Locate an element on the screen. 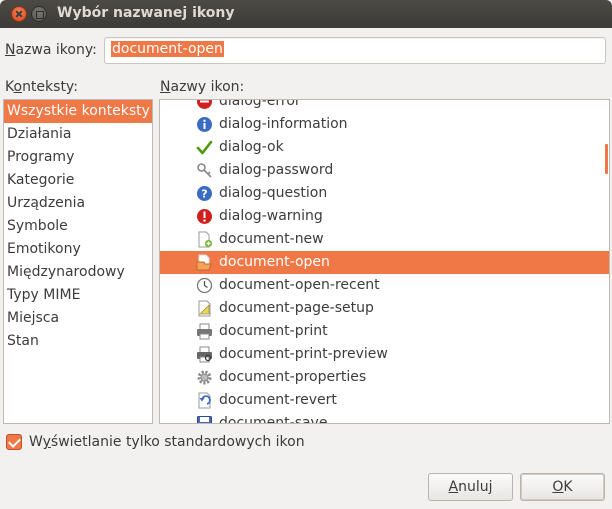  icon-name-text: dialog-ok is located at coordinates (251, 147).